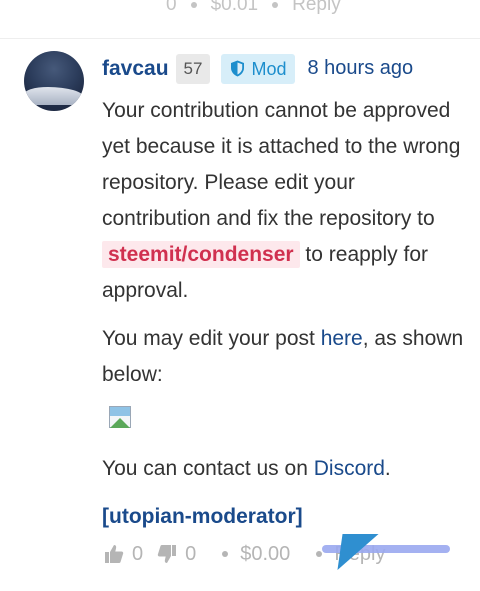 This screenshot has height=591, width=480. What do you see at coordinates (114, 554) in the screenshot?
I see `thumbs-up-icon` at bounding box center [114, 554].